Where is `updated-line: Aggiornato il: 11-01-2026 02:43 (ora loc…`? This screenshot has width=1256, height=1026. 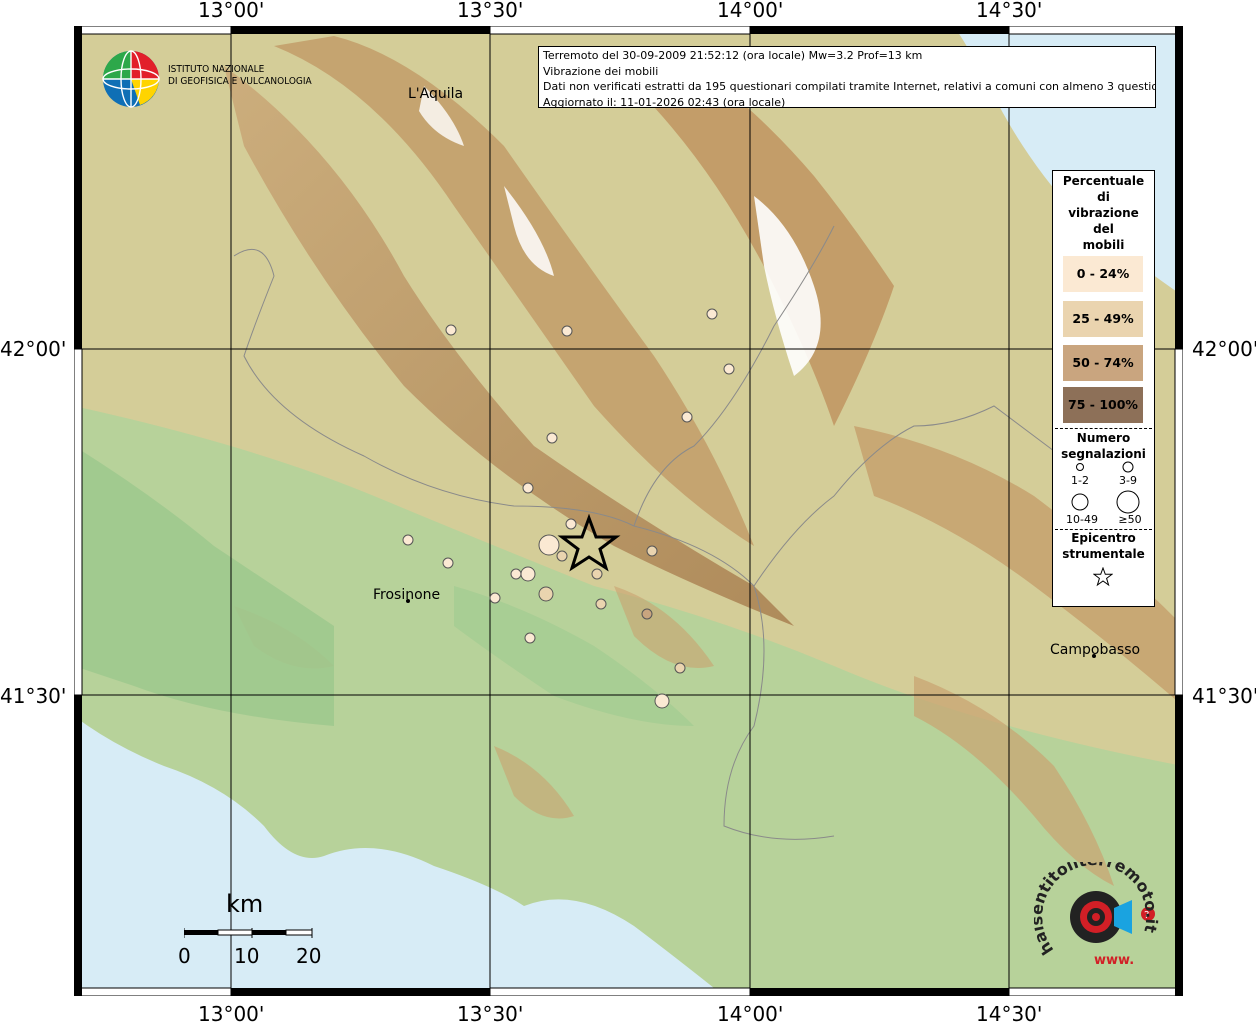
updated-line: Aggiornato il: 11-01-2026 02:43 (ora loc… is located at coordinates (664, 101).